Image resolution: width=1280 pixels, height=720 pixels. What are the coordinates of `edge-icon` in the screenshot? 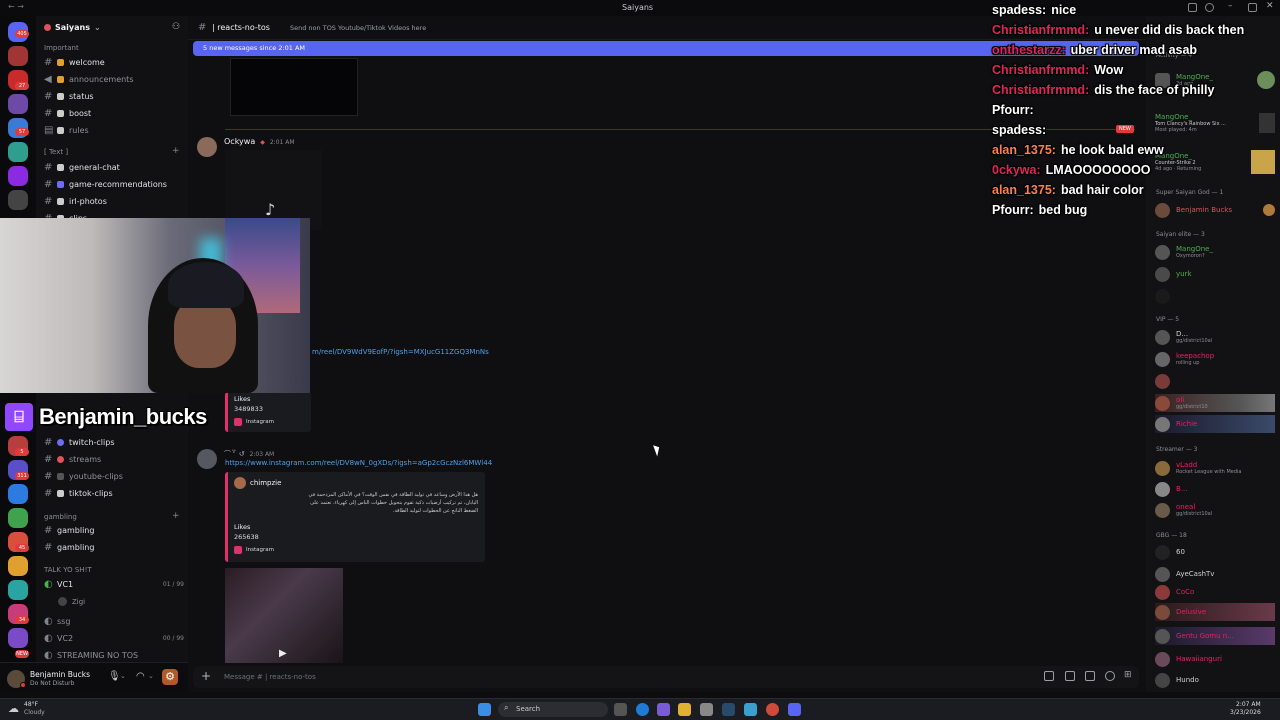 It's located at (642, 709).